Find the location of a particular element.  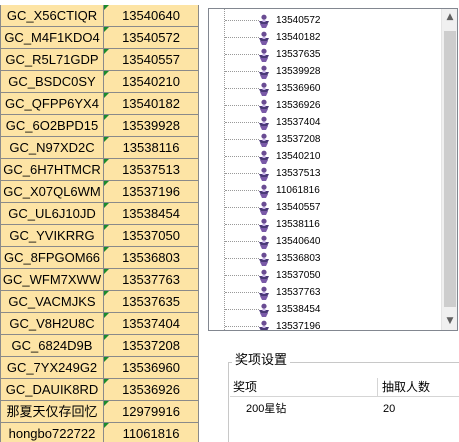

scrollbar-thumb is located at coordinates (450, 169).